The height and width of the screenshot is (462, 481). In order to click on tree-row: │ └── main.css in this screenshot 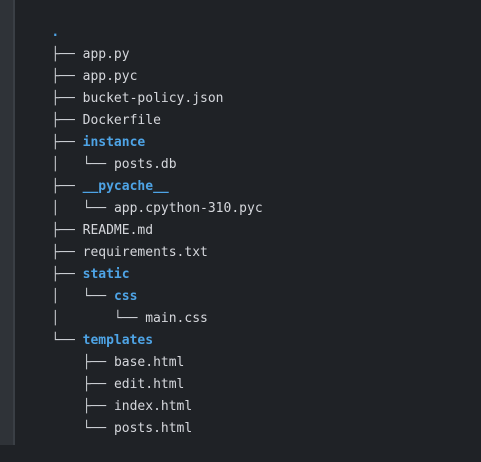, I will do `click(114, 306)`.